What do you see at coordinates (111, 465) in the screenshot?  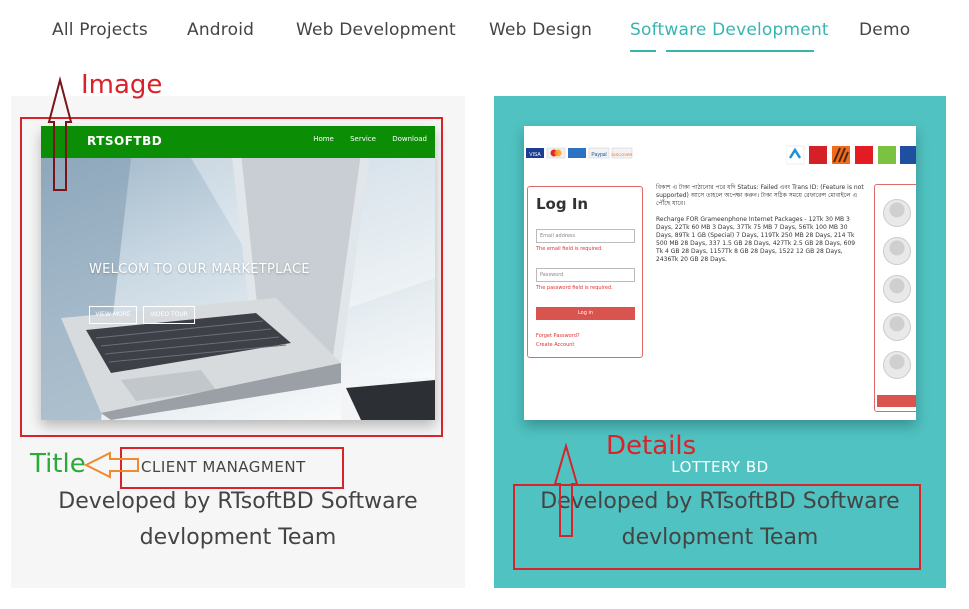 I see `title-left-arrow` at bounding box center [111, 465].